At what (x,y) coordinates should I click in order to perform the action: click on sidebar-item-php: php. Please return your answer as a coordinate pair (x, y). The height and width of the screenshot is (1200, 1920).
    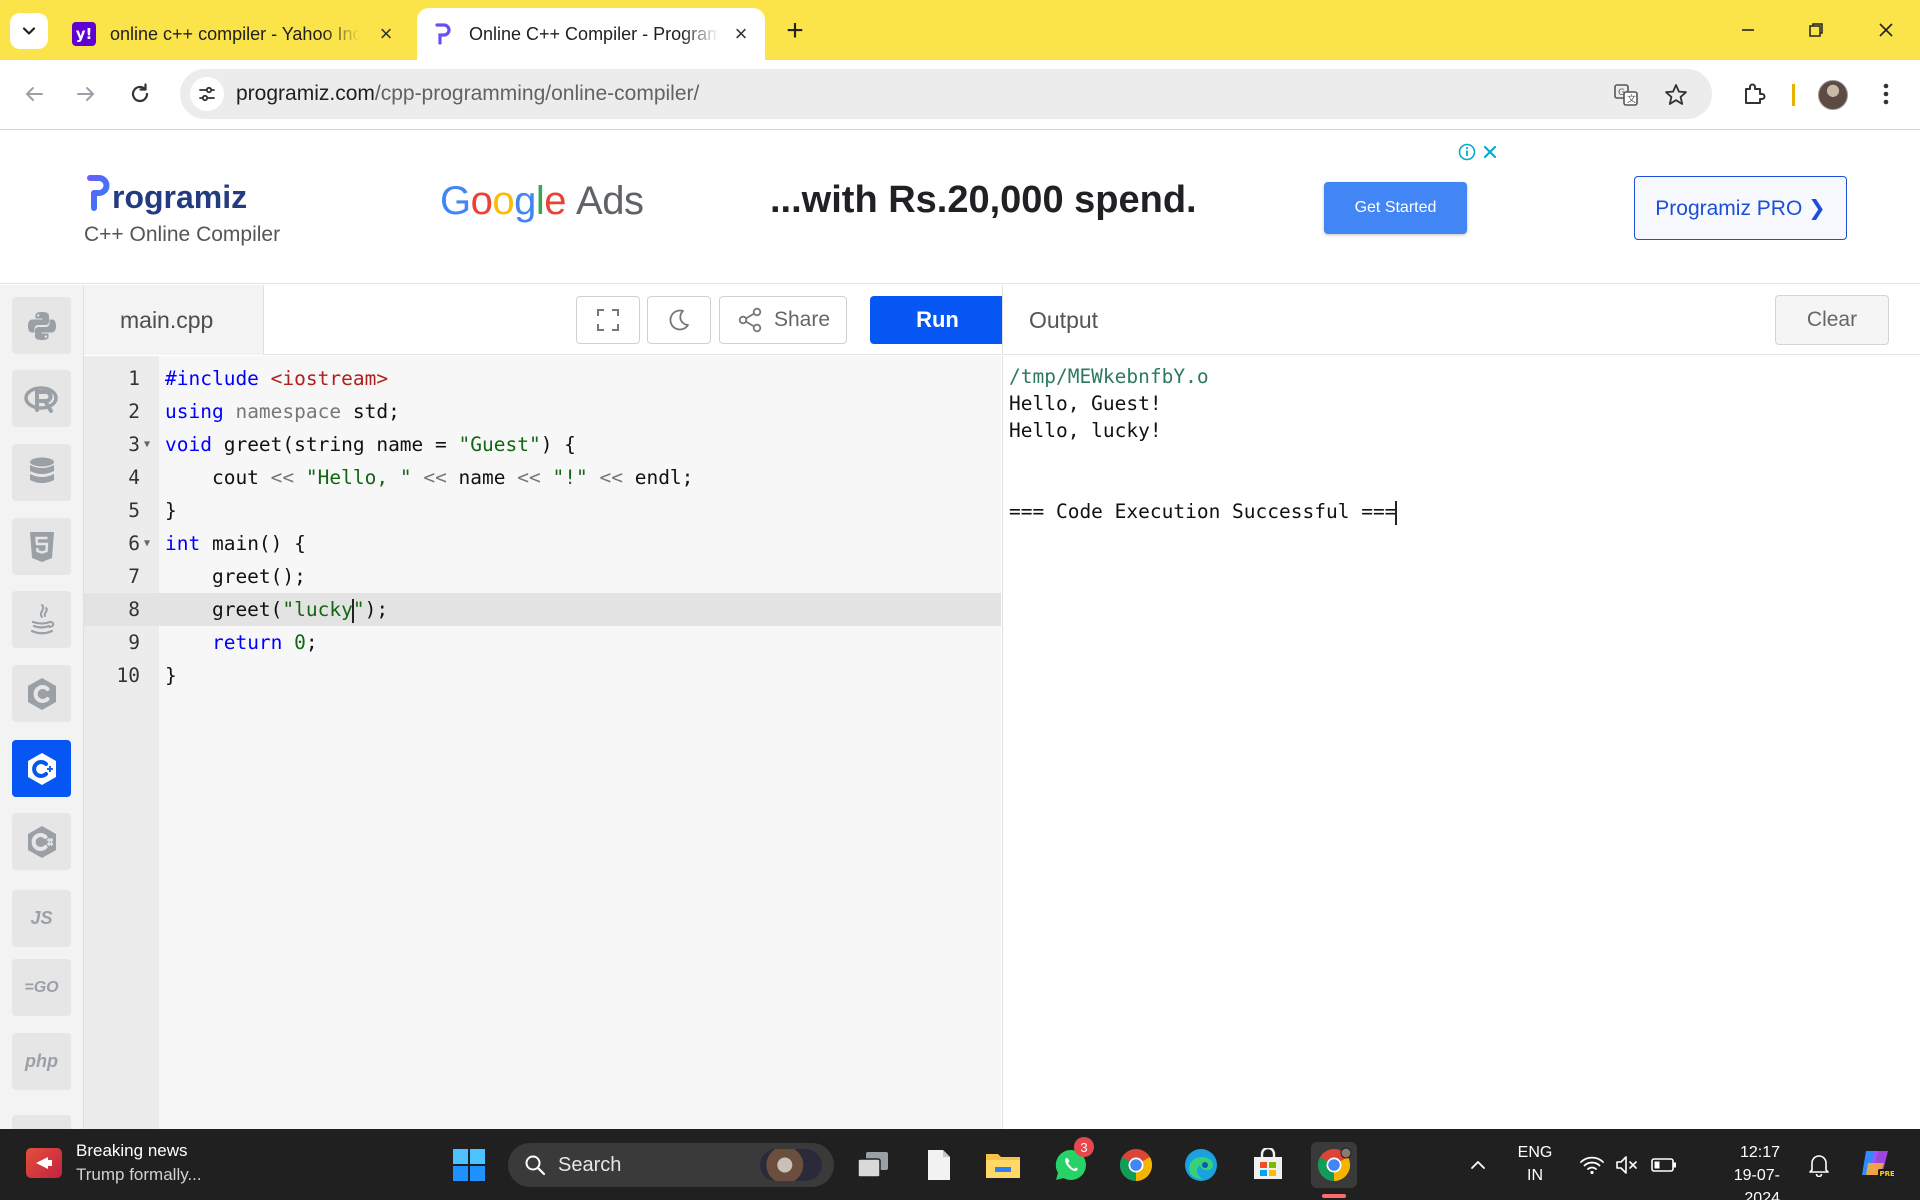
    Looking at the image, I should click on (41, 1061).